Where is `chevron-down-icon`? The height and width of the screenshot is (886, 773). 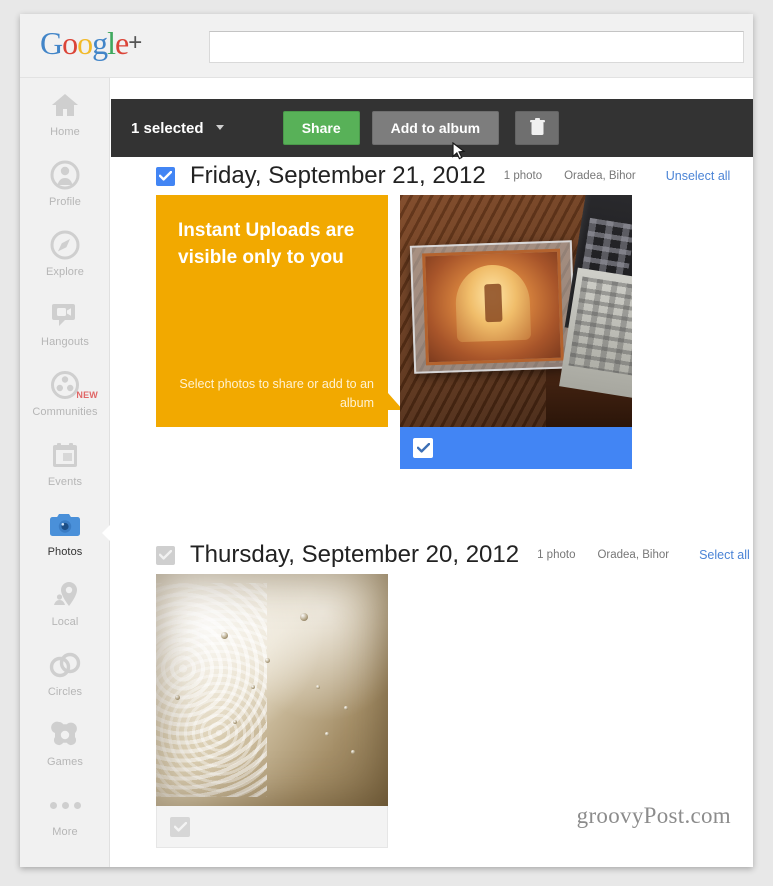
chevron-down-icon is located at coordinates (219, 127).